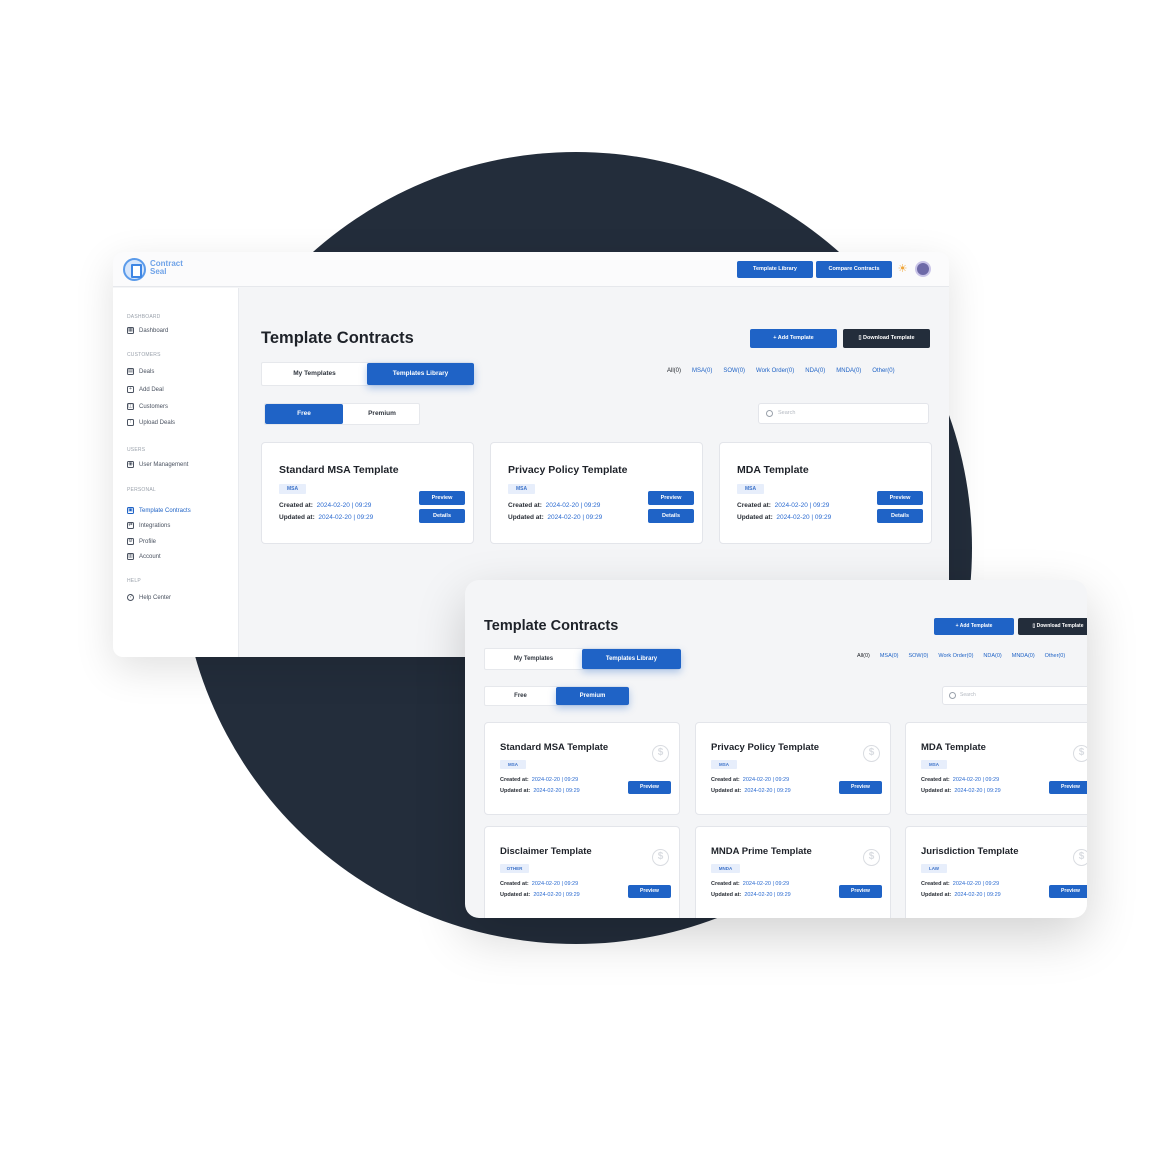  I want to click on sidebar-item-template-contracts: ▣ Template Contracts, so click(159, 510).